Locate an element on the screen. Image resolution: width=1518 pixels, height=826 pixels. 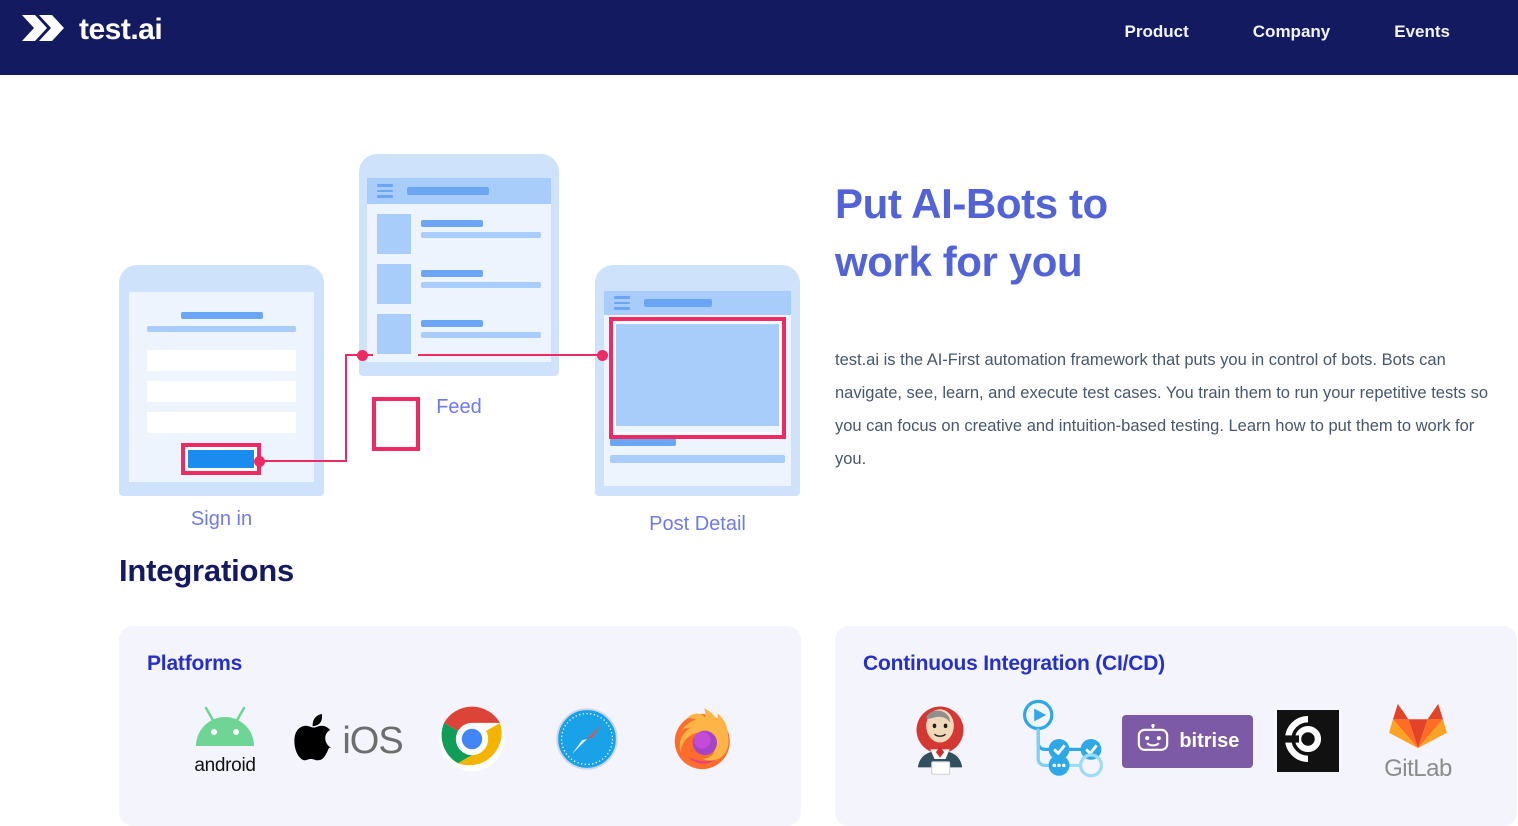
card-ci-cd-title: Continuous Integration (CI/CD) is located at coordinates (1014, 663).